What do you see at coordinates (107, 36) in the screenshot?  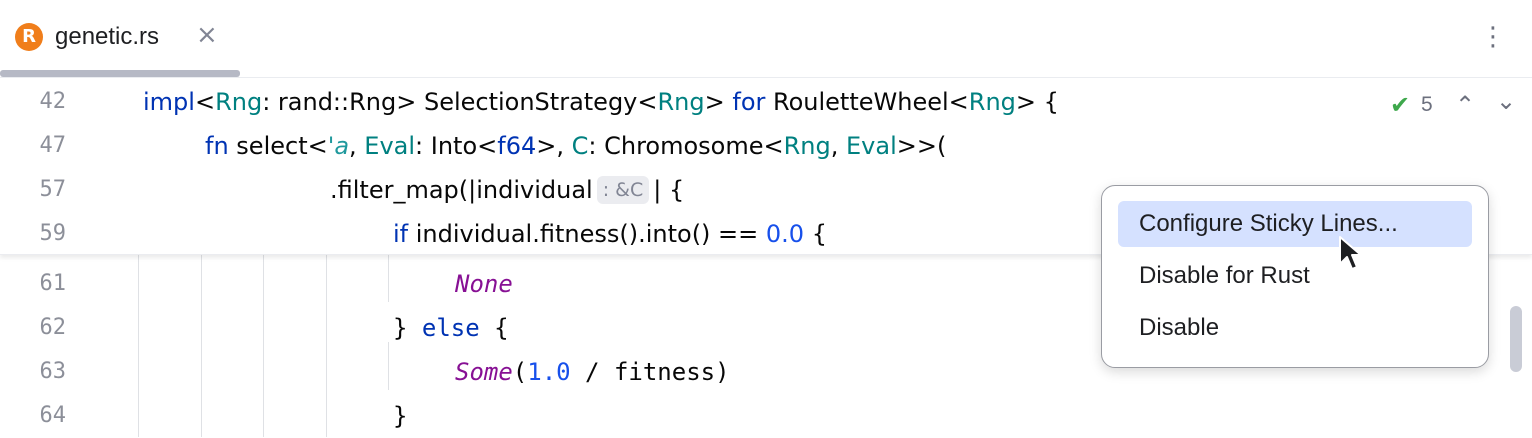 I see `tab-title: genetic.rs` at bounding box center [107, 36].